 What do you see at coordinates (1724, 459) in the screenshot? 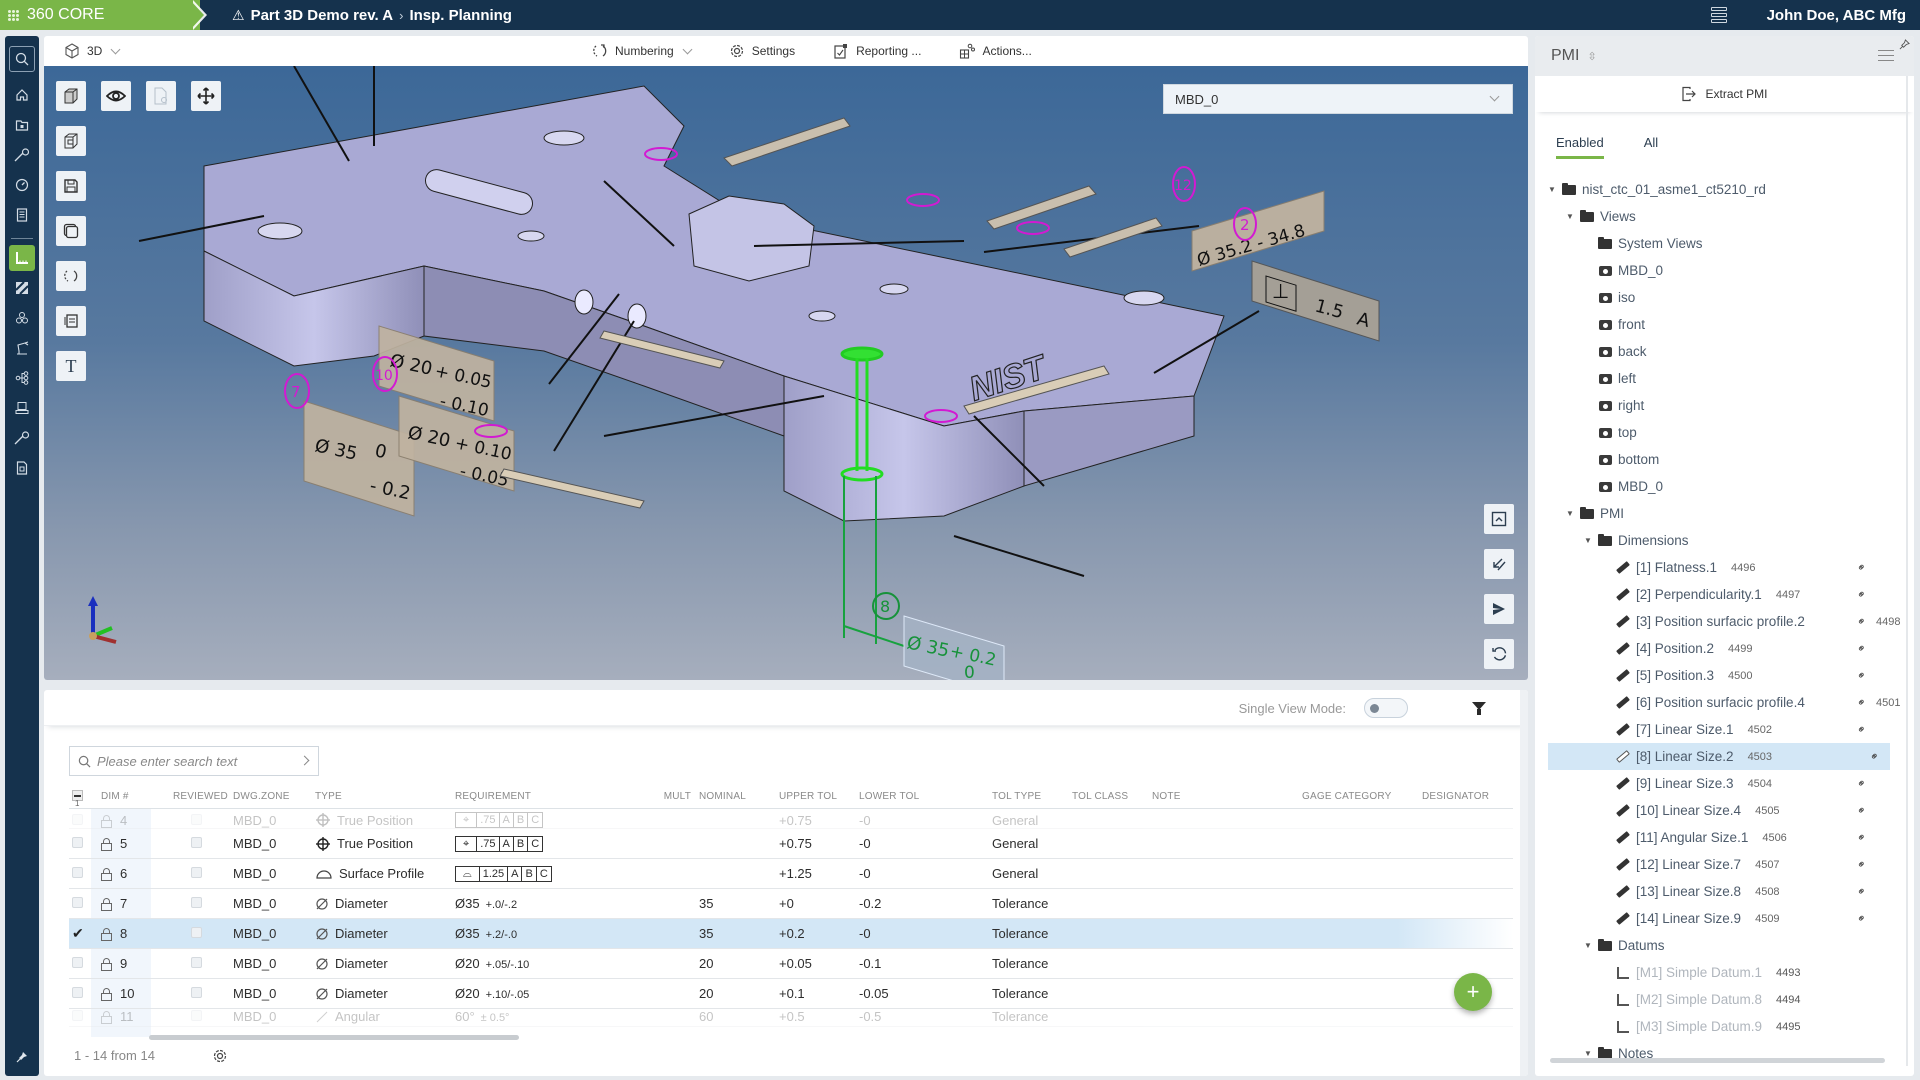
I see `tree-node: bottom` at bounding box center [1724, 459].